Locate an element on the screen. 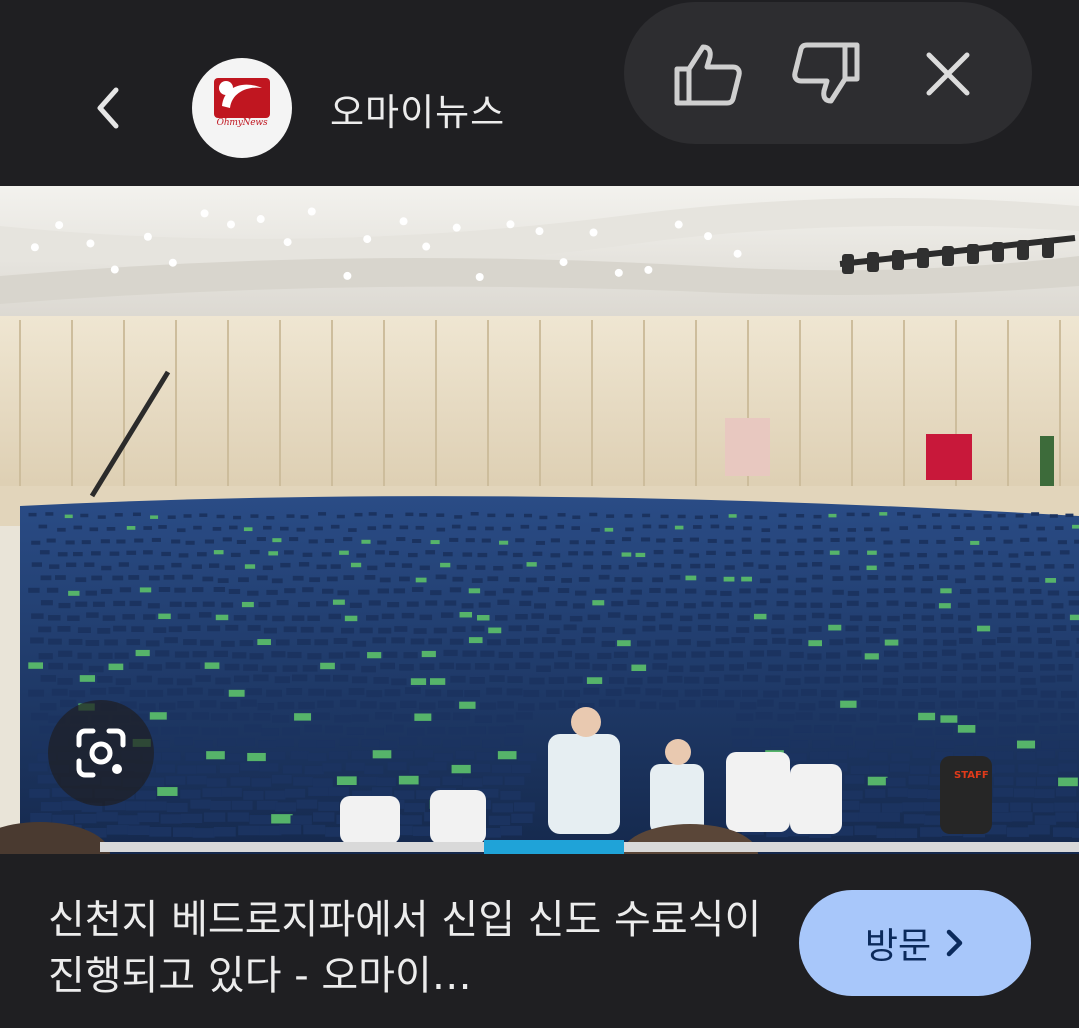 Image resolution: width=1079 pixels, height=1028 pixels. close-button is located at coordinates (948, 74).